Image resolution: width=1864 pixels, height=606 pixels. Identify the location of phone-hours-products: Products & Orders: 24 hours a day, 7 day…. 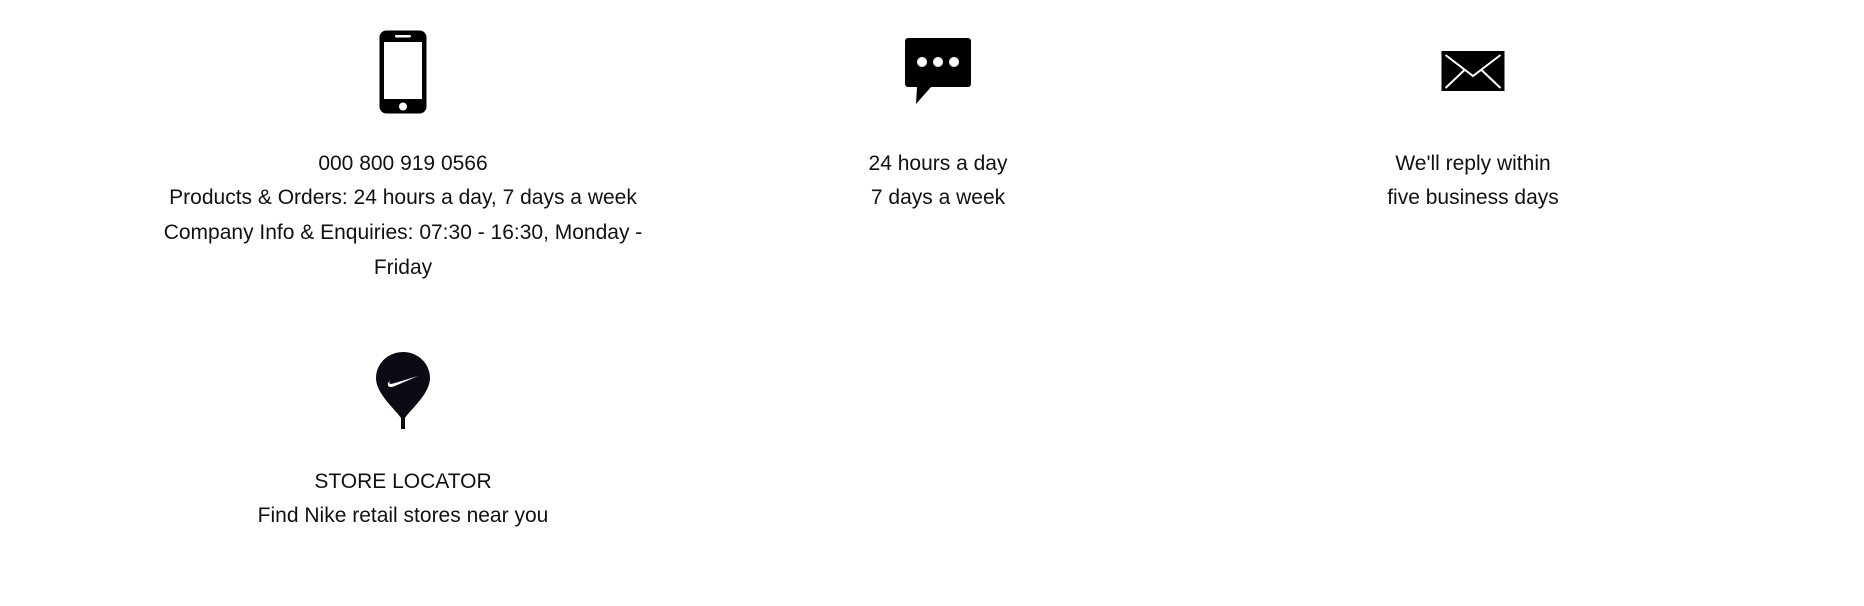
(403, 197).